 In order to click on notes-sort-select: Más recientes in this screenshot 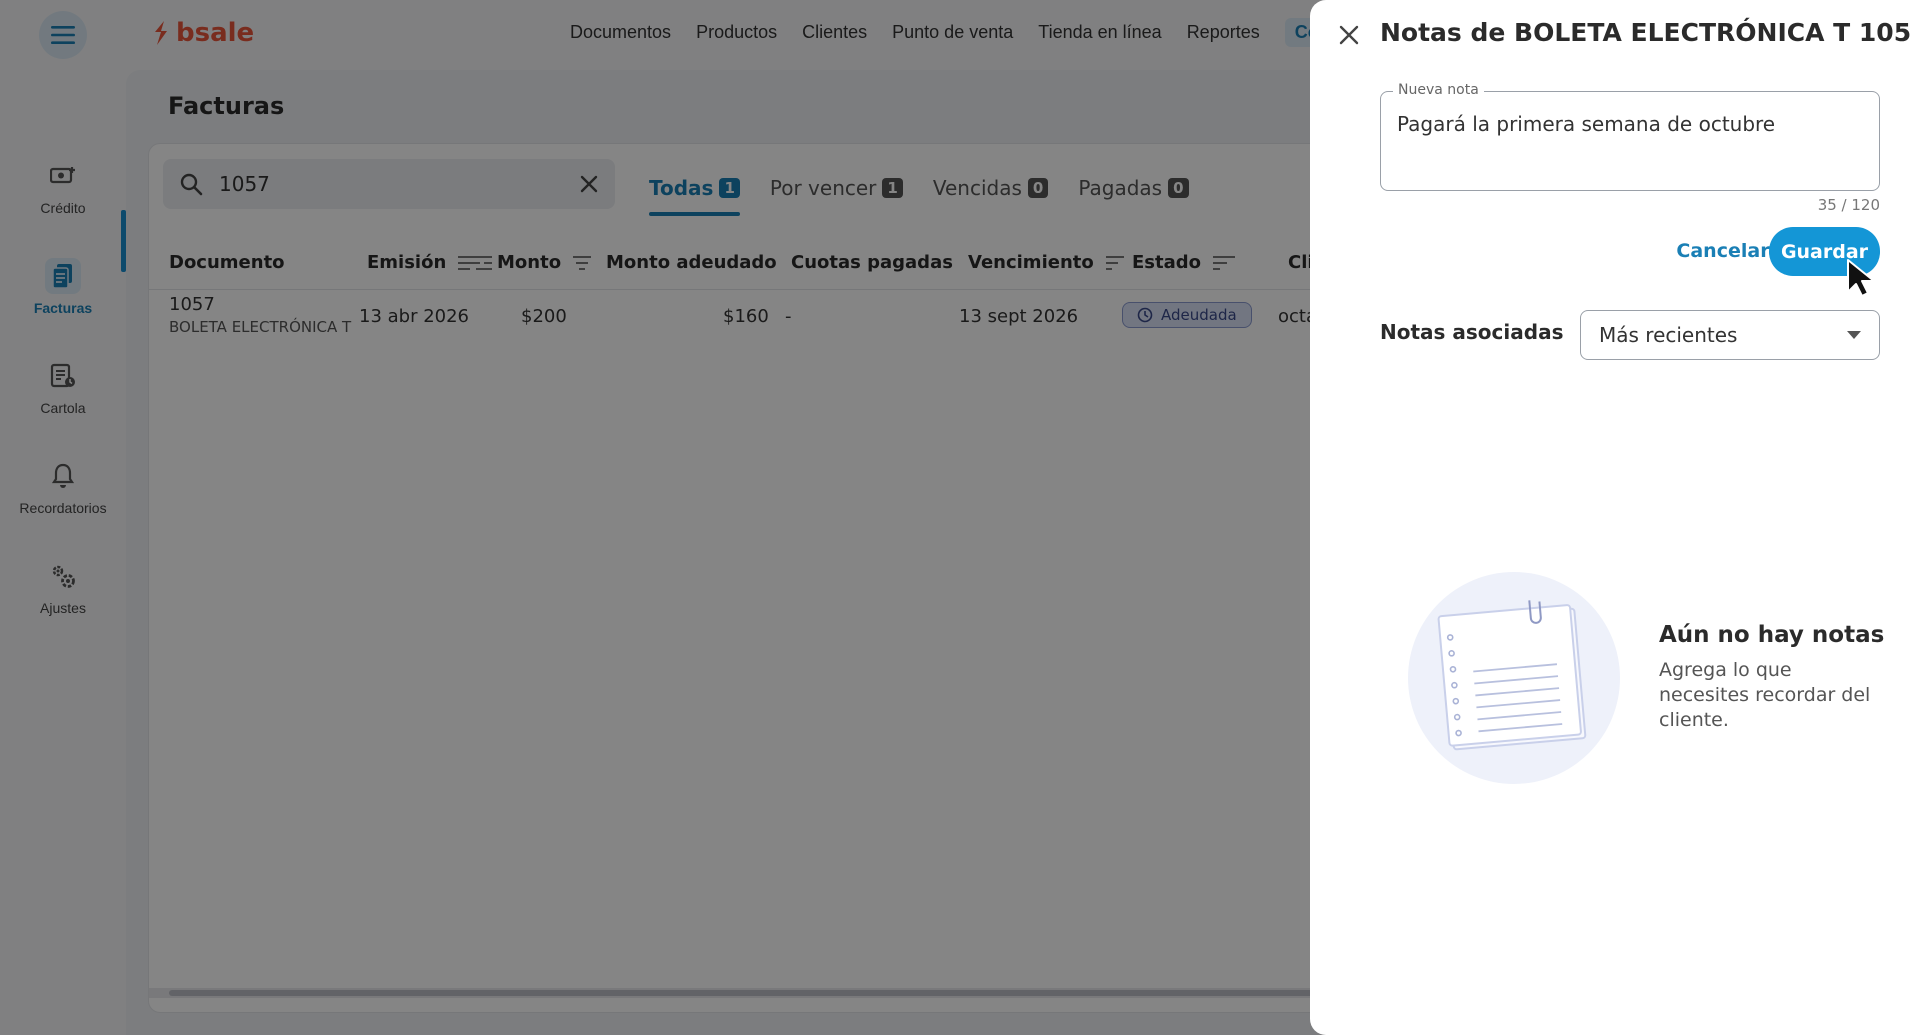, I will do `click(1730, 335)`.